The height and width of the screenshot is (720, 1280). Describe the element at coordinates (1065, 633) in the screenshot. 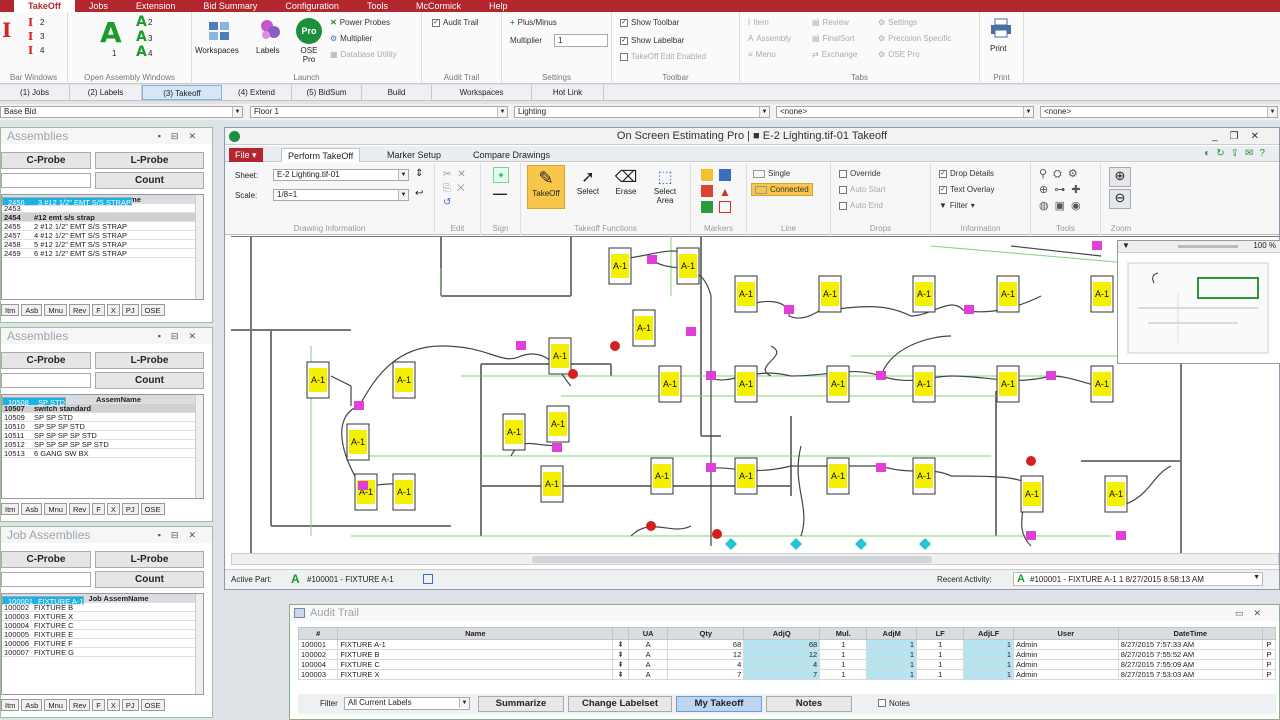

I see `audit-column-header: User` at that location.